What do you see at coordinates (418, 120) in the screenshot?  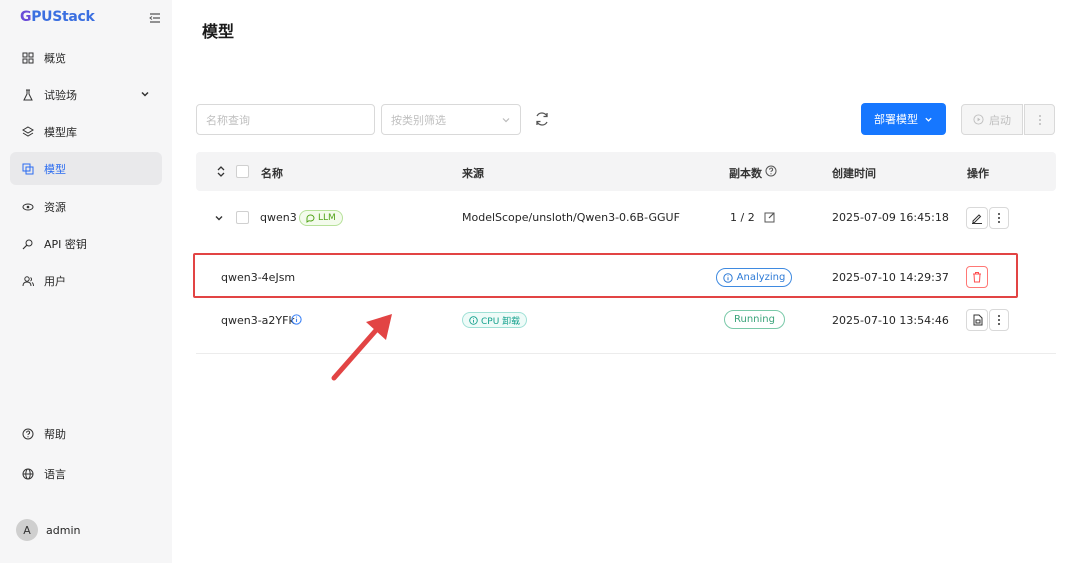 I see `filter-placeholder: 按类别筛选` at bounding box center [418, 120].